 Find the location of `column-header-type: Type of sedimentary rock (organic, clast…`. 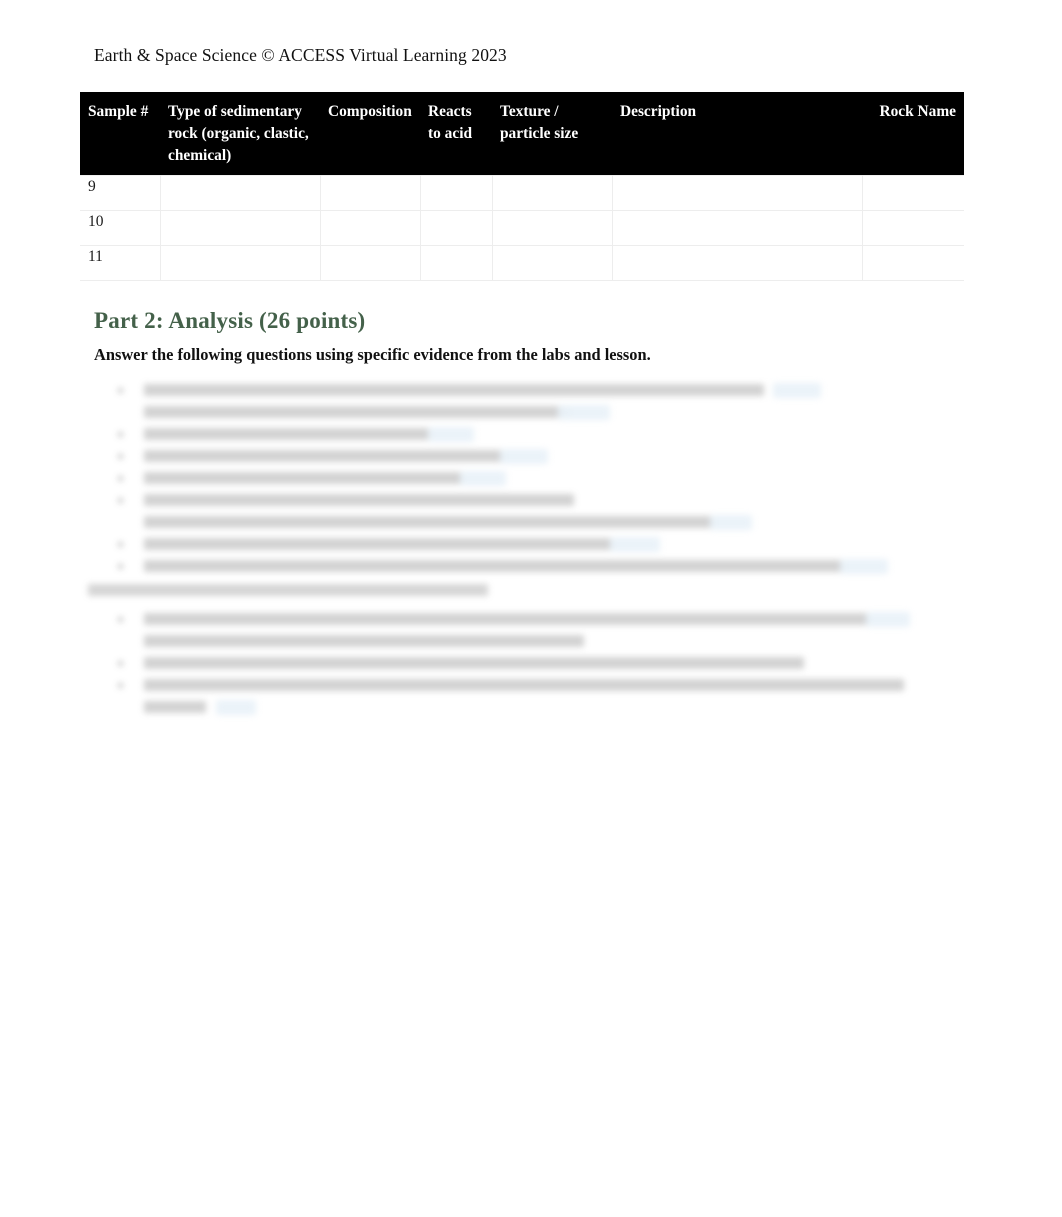

column-header-type: Type of sedimentary rock (organic, clast… is located at coordinates (240, 134).